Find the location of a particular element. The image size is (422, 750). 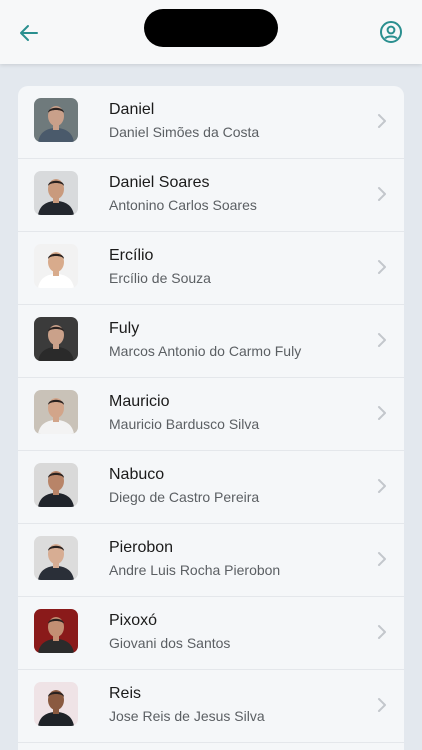

contact-full-name: Mauricio Bardusco Silva is located at coordinates (184, 424).